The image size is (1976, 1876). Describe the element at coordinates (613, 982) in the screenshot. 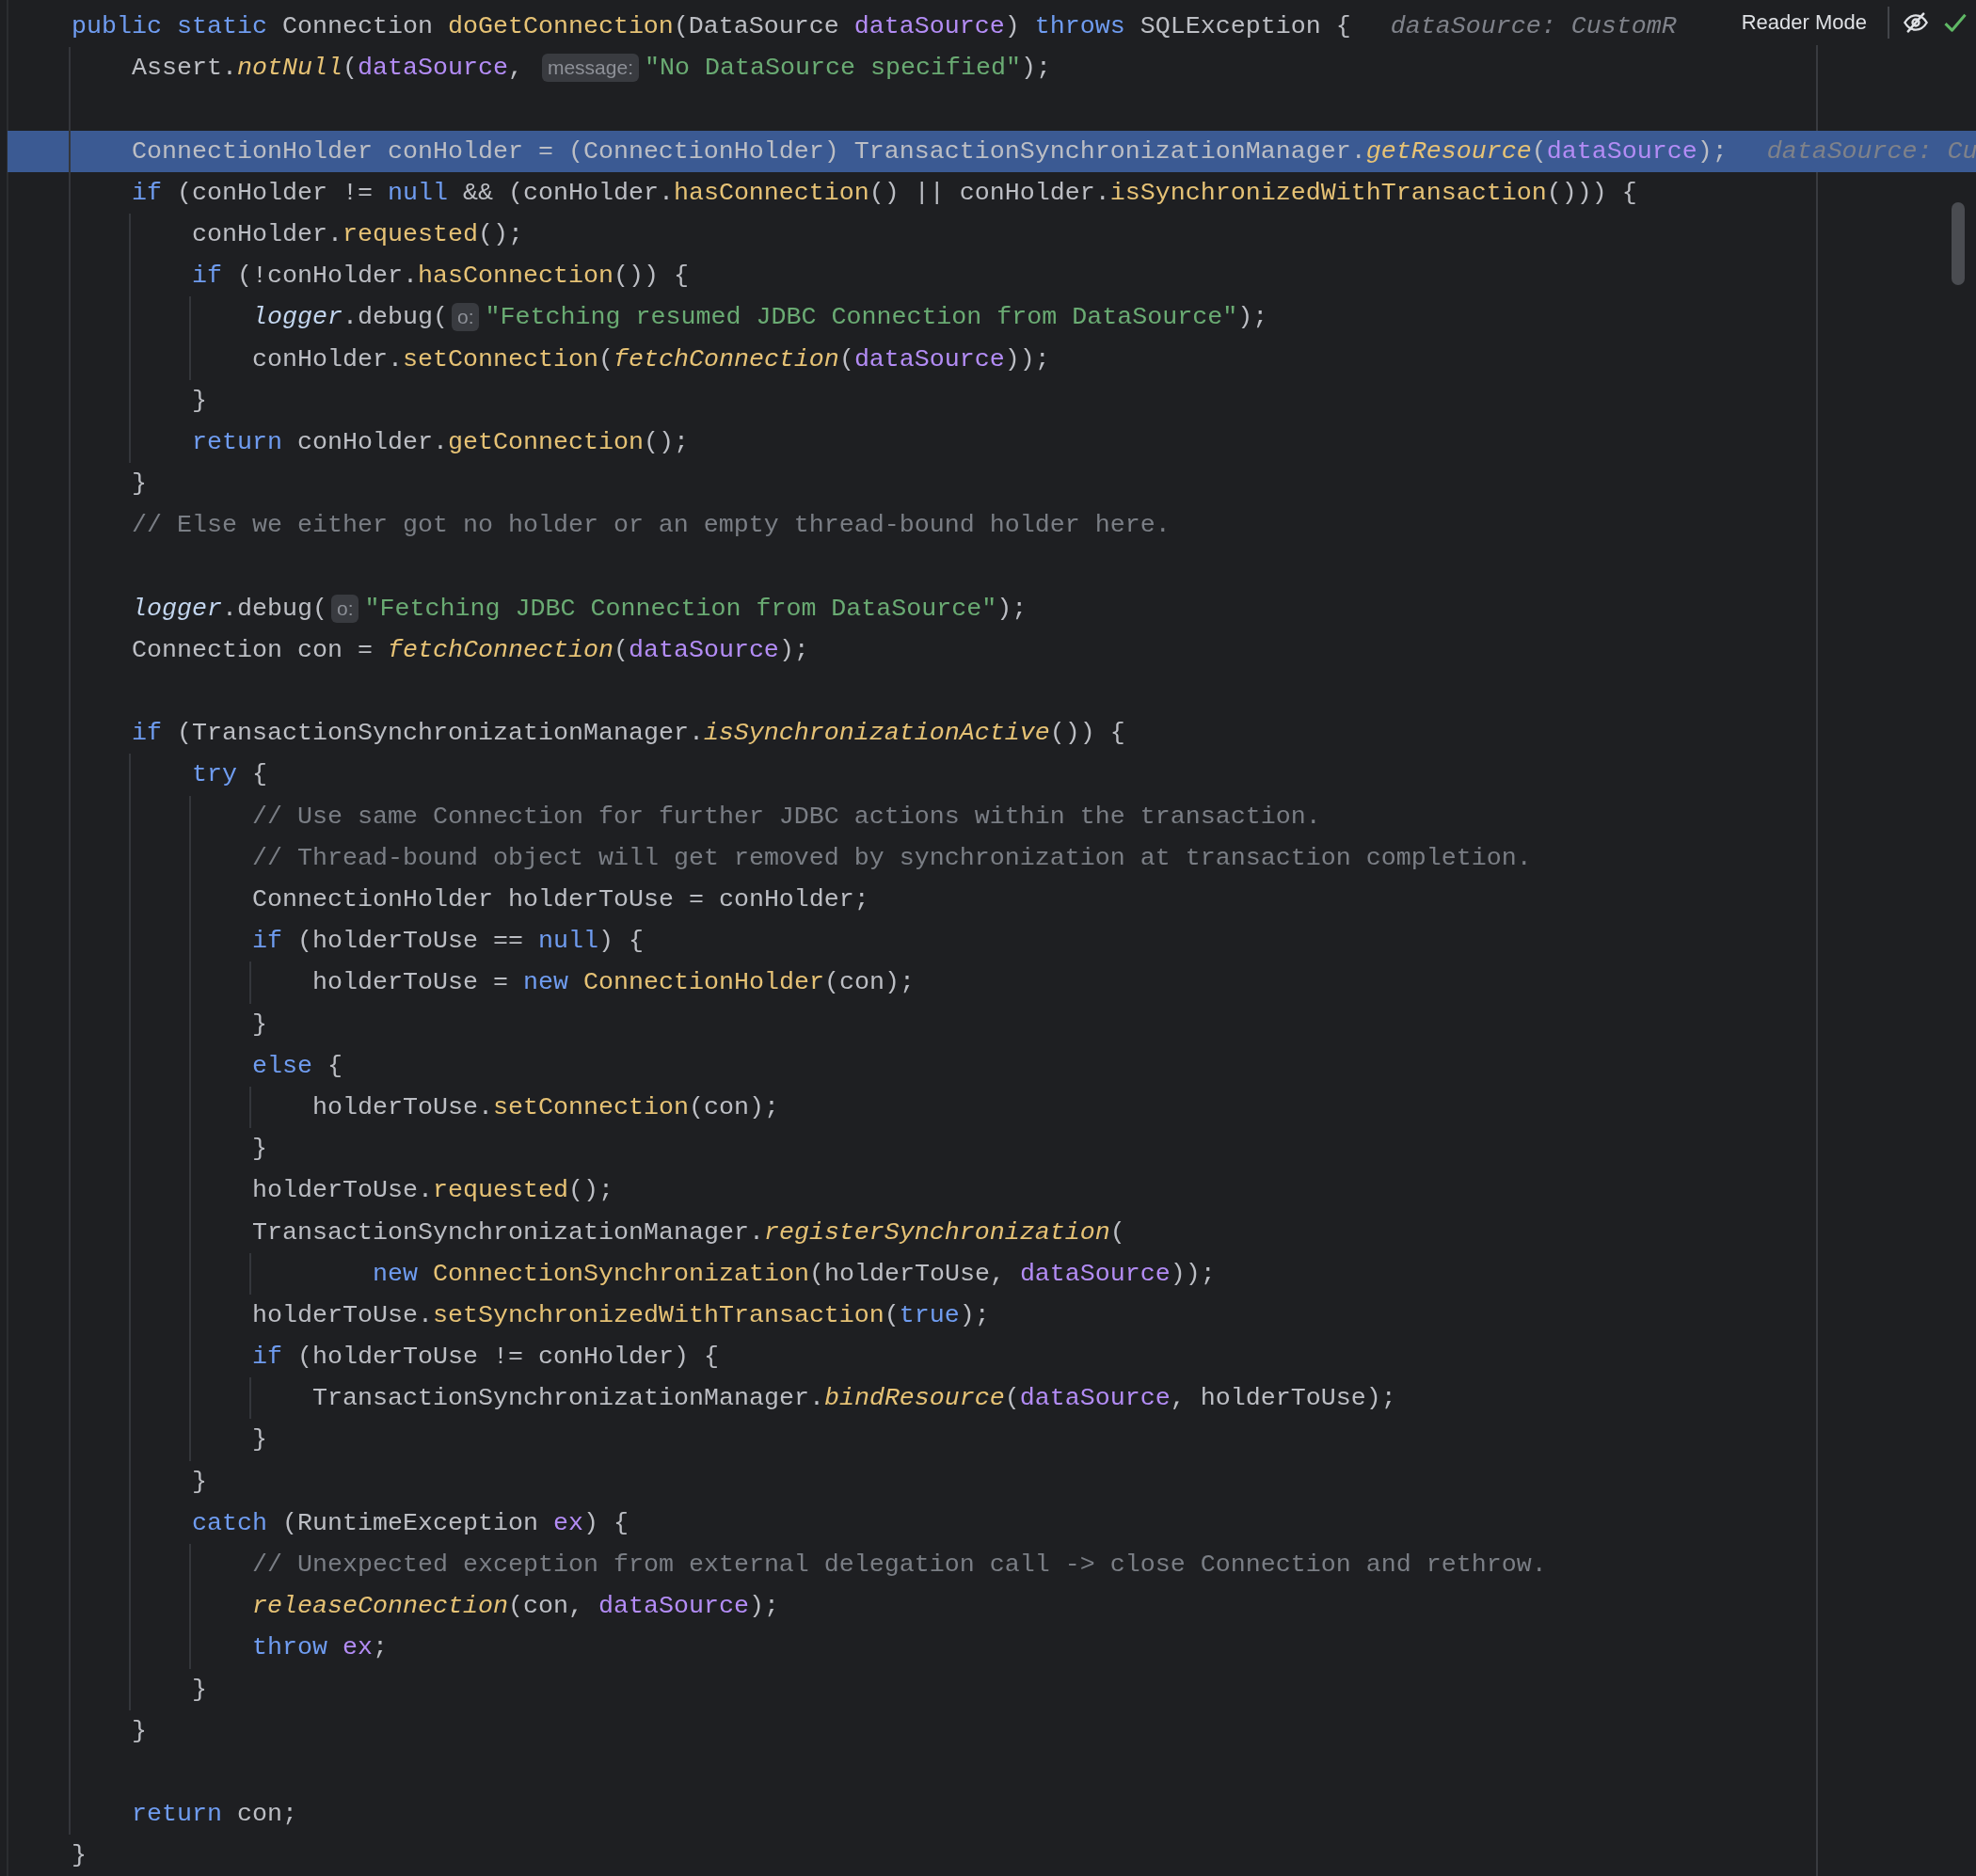

I see `code-text: holderToUse = new ConnectionHolder(con);` at that location.